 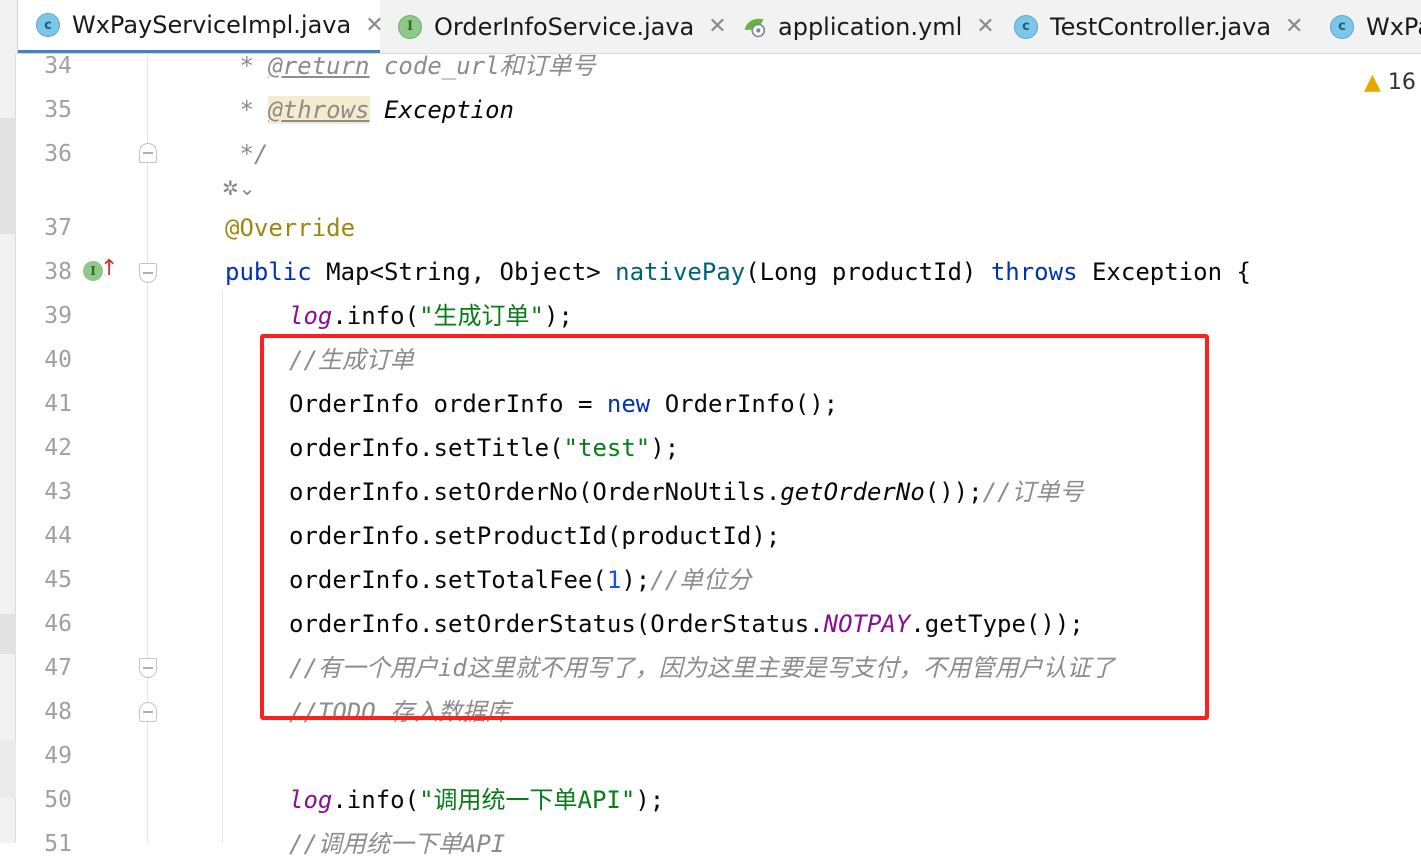 I want to click on tab-label: OrderInfoService.java, so click(x=564, y=26).